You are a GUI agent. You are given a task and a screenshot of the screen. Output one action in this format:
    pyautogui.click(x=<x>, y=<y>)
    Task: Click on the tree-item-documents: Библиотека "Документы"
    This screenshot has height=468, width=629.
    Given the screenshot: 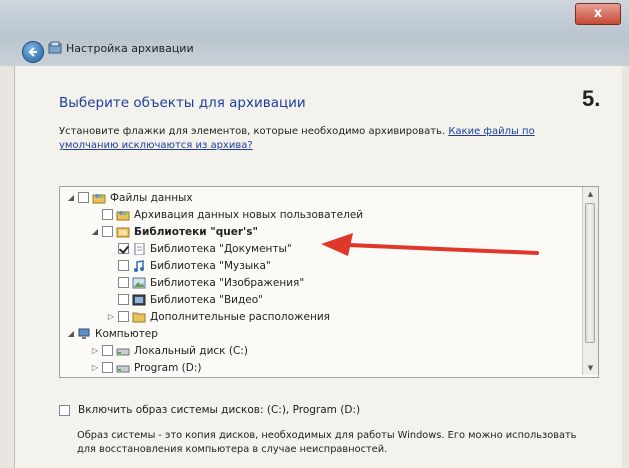 What is the action you would take?
    pyautogui.click(x=204, y=248)
    